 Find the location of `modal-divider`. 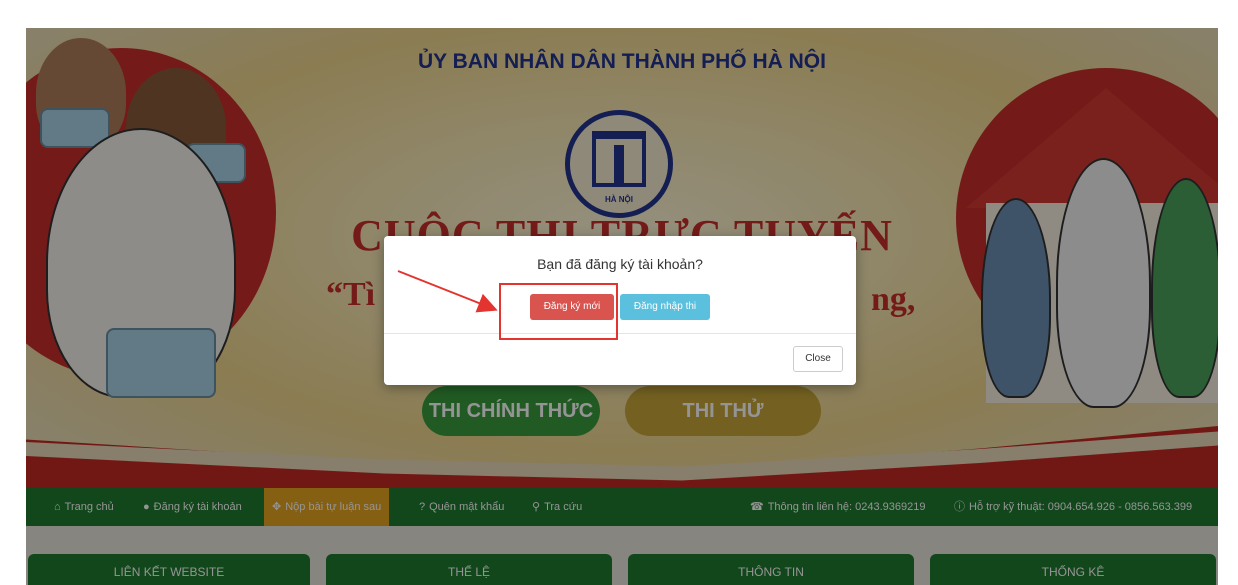

modal-divider is located at coordinates (620, 333).